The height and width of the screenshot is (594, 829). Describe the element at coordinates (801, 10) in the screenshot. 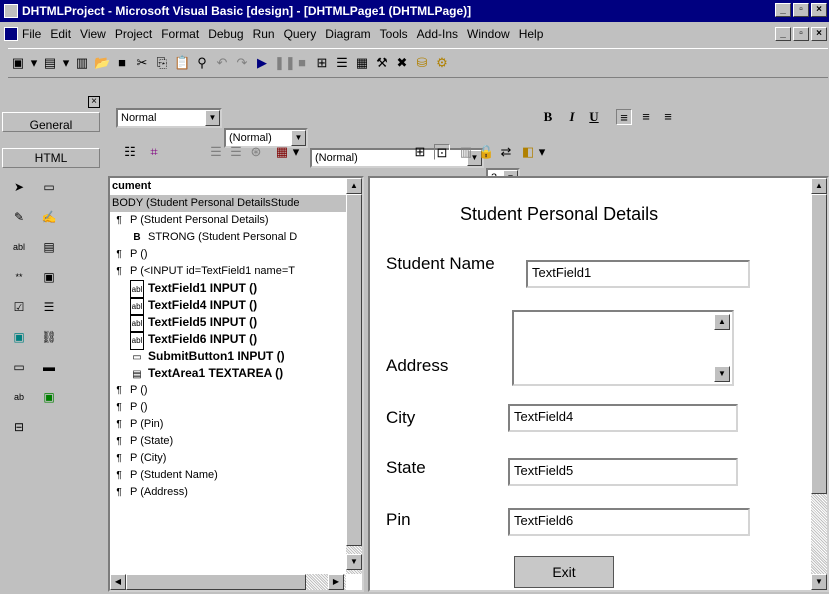

I see `restore-button: ▫` at that location.